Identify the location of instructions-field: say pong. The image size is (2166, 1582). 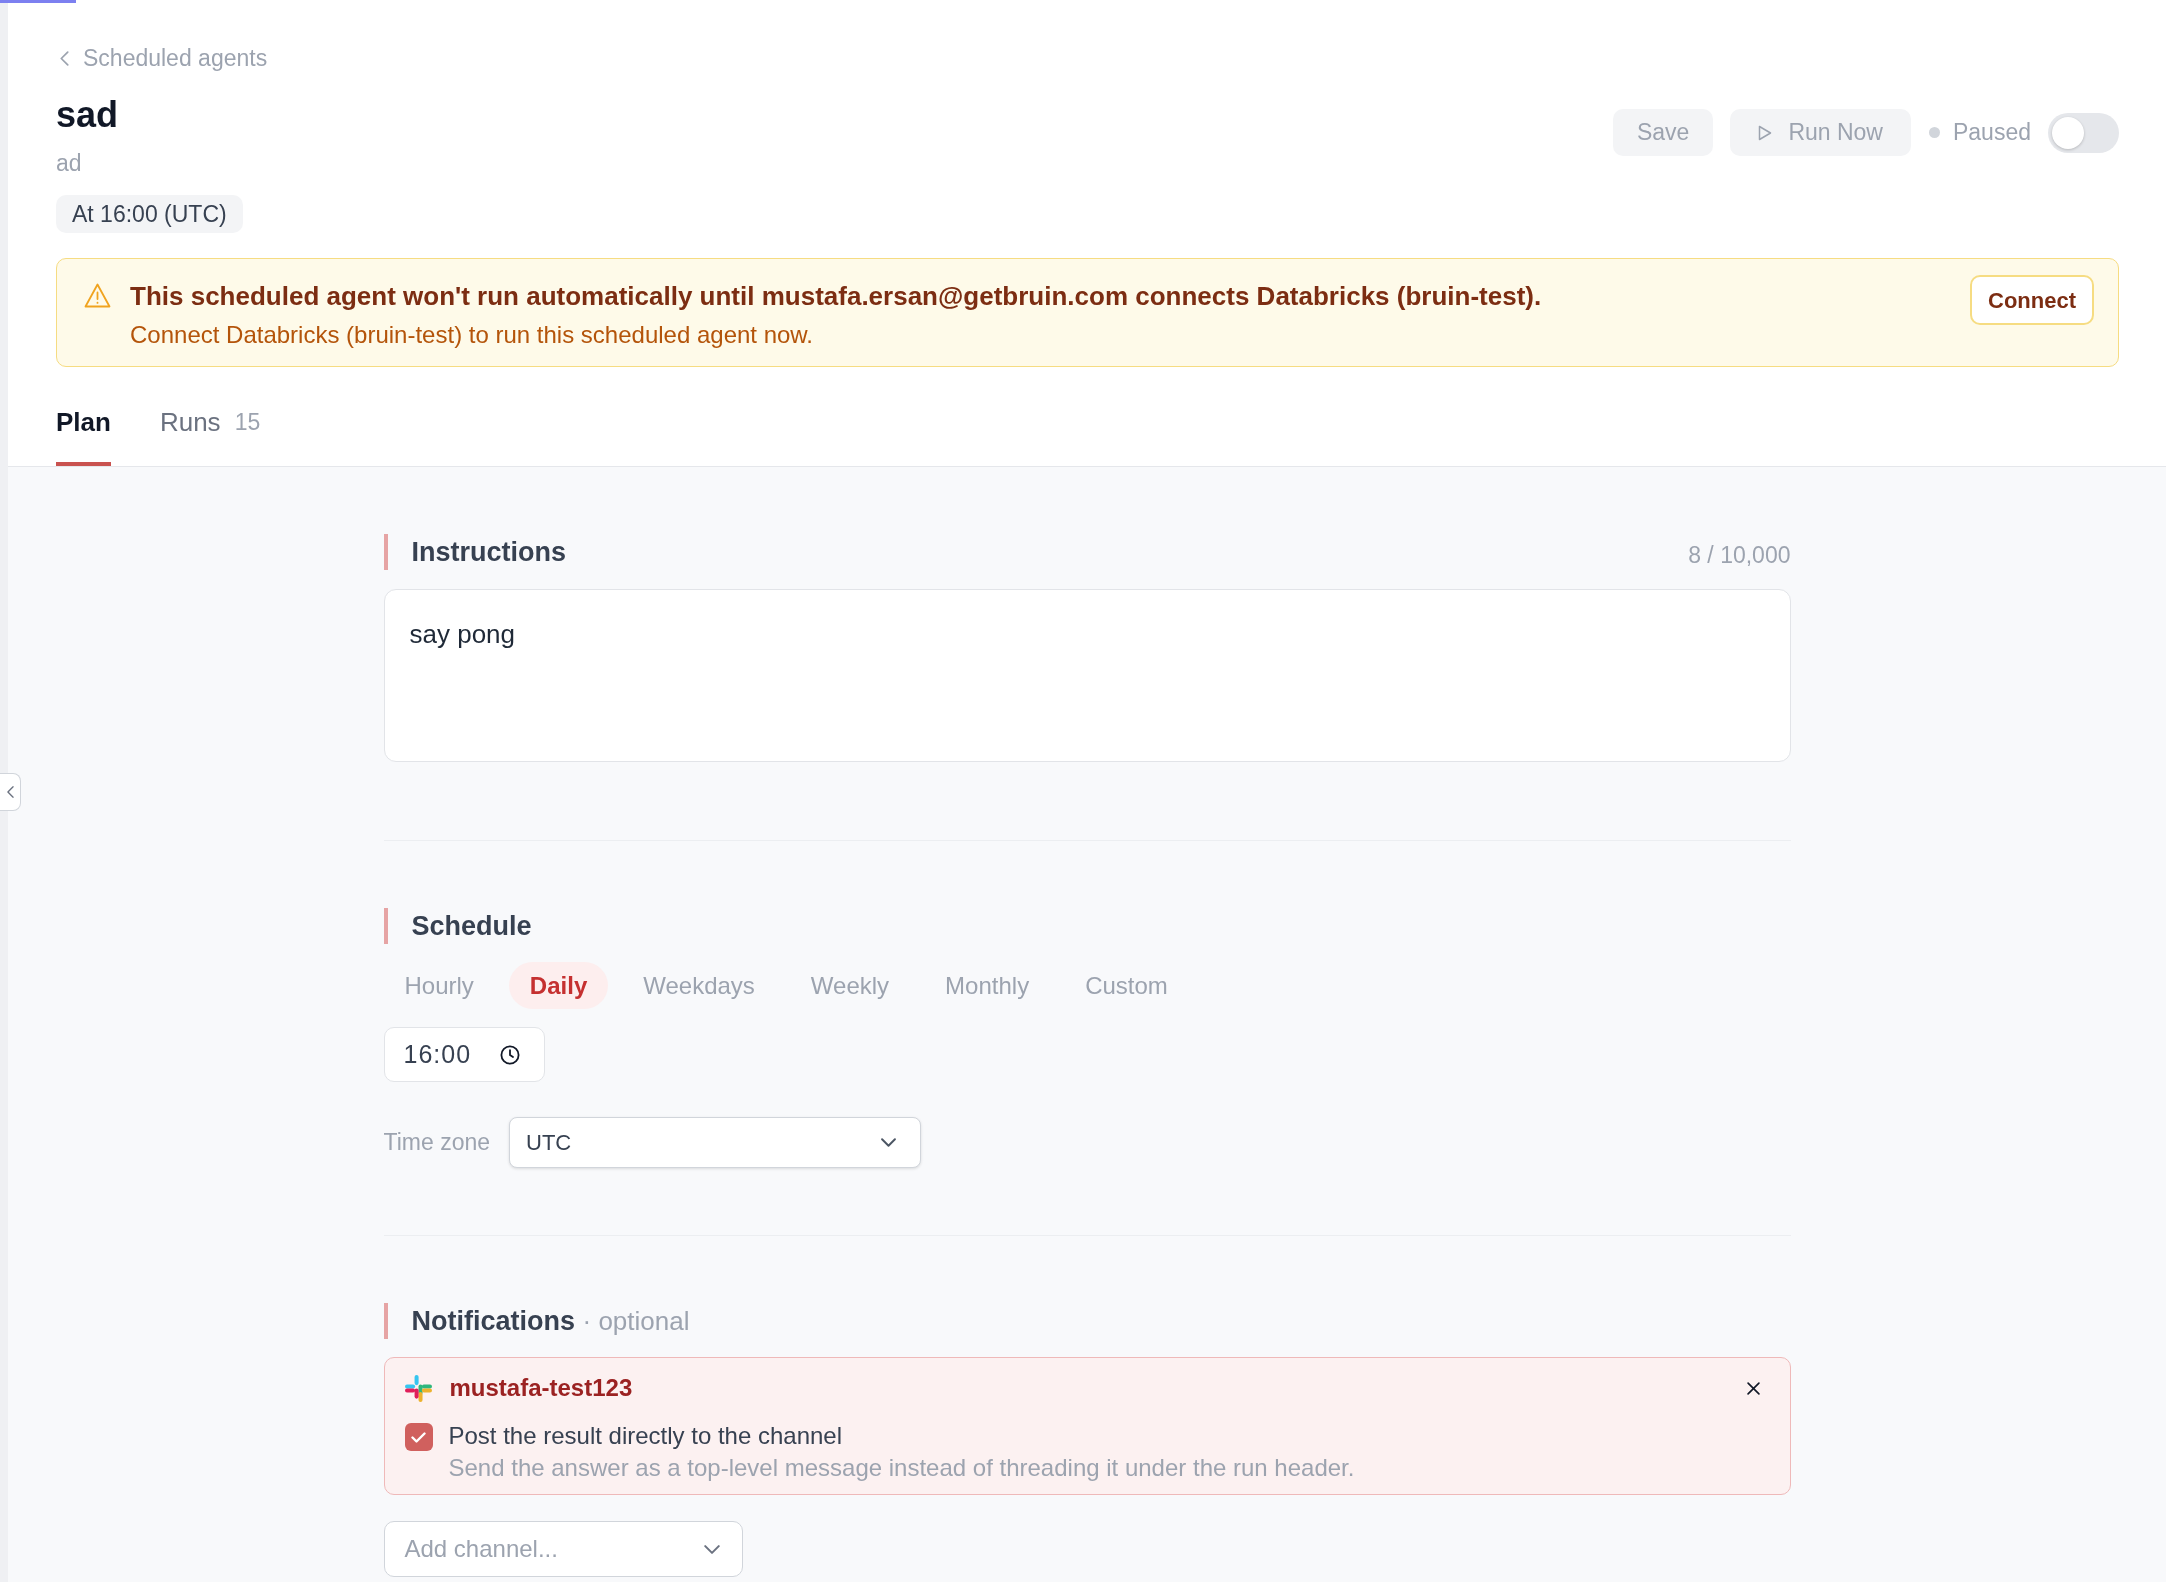
(1087, 675).